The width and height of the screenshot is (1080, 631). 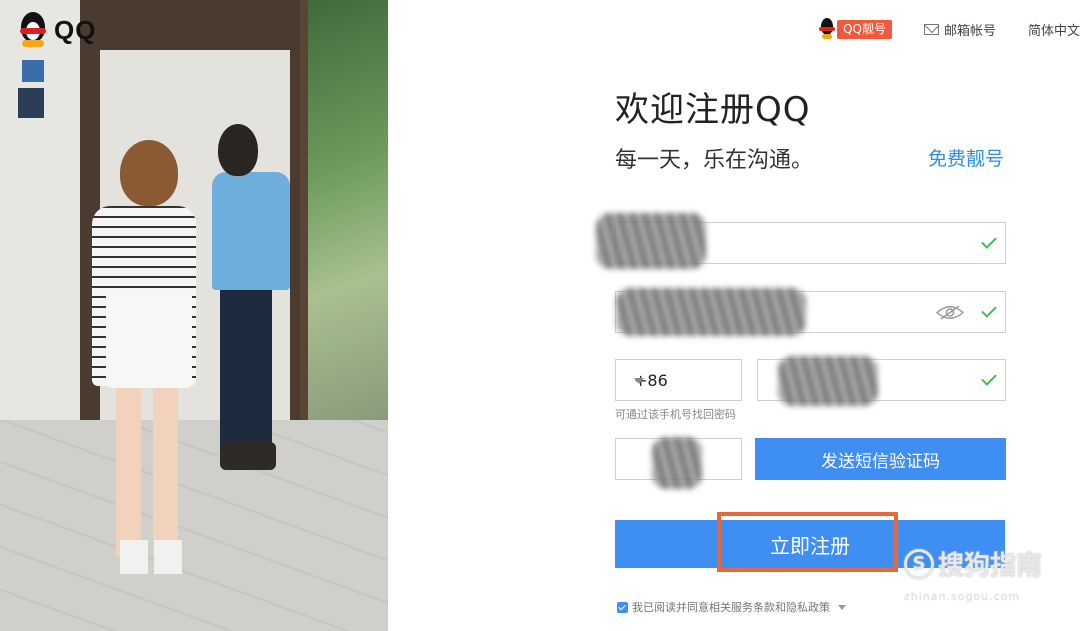 I want to click on nickname-input, so click(x=801, y=241).